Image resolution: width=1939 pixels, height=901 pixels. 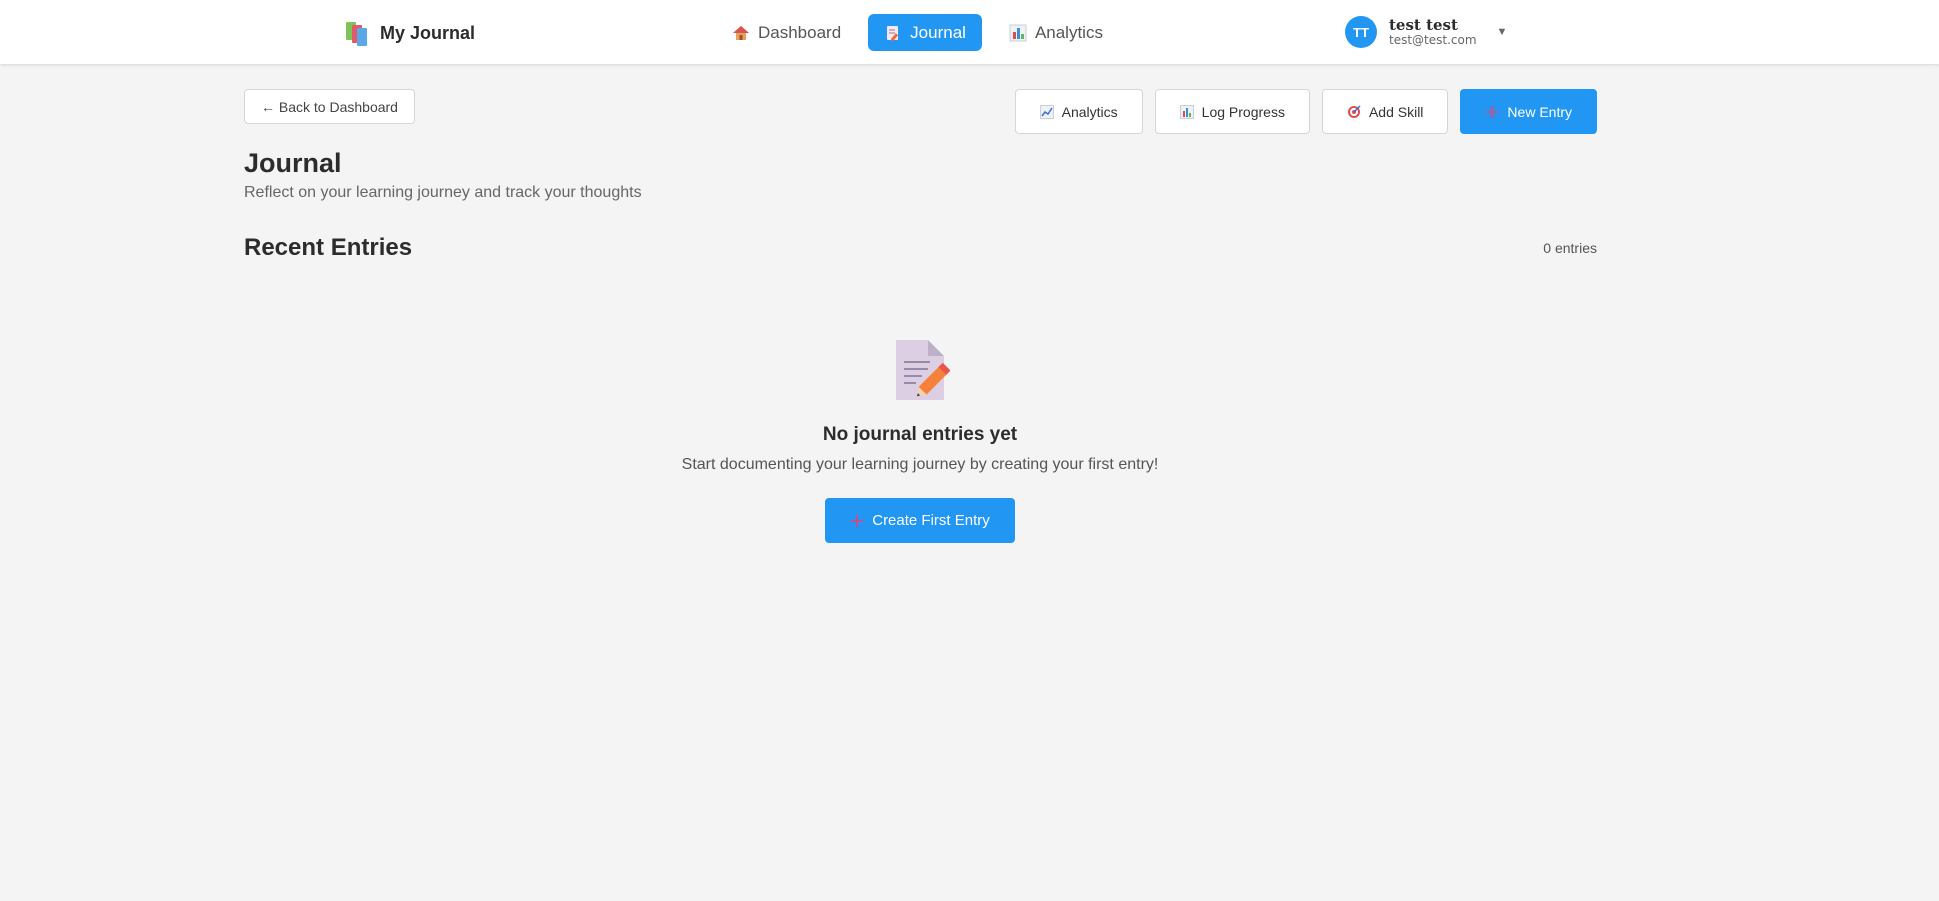 I want to click on user-name: test test, so click(x=1423, y=25).